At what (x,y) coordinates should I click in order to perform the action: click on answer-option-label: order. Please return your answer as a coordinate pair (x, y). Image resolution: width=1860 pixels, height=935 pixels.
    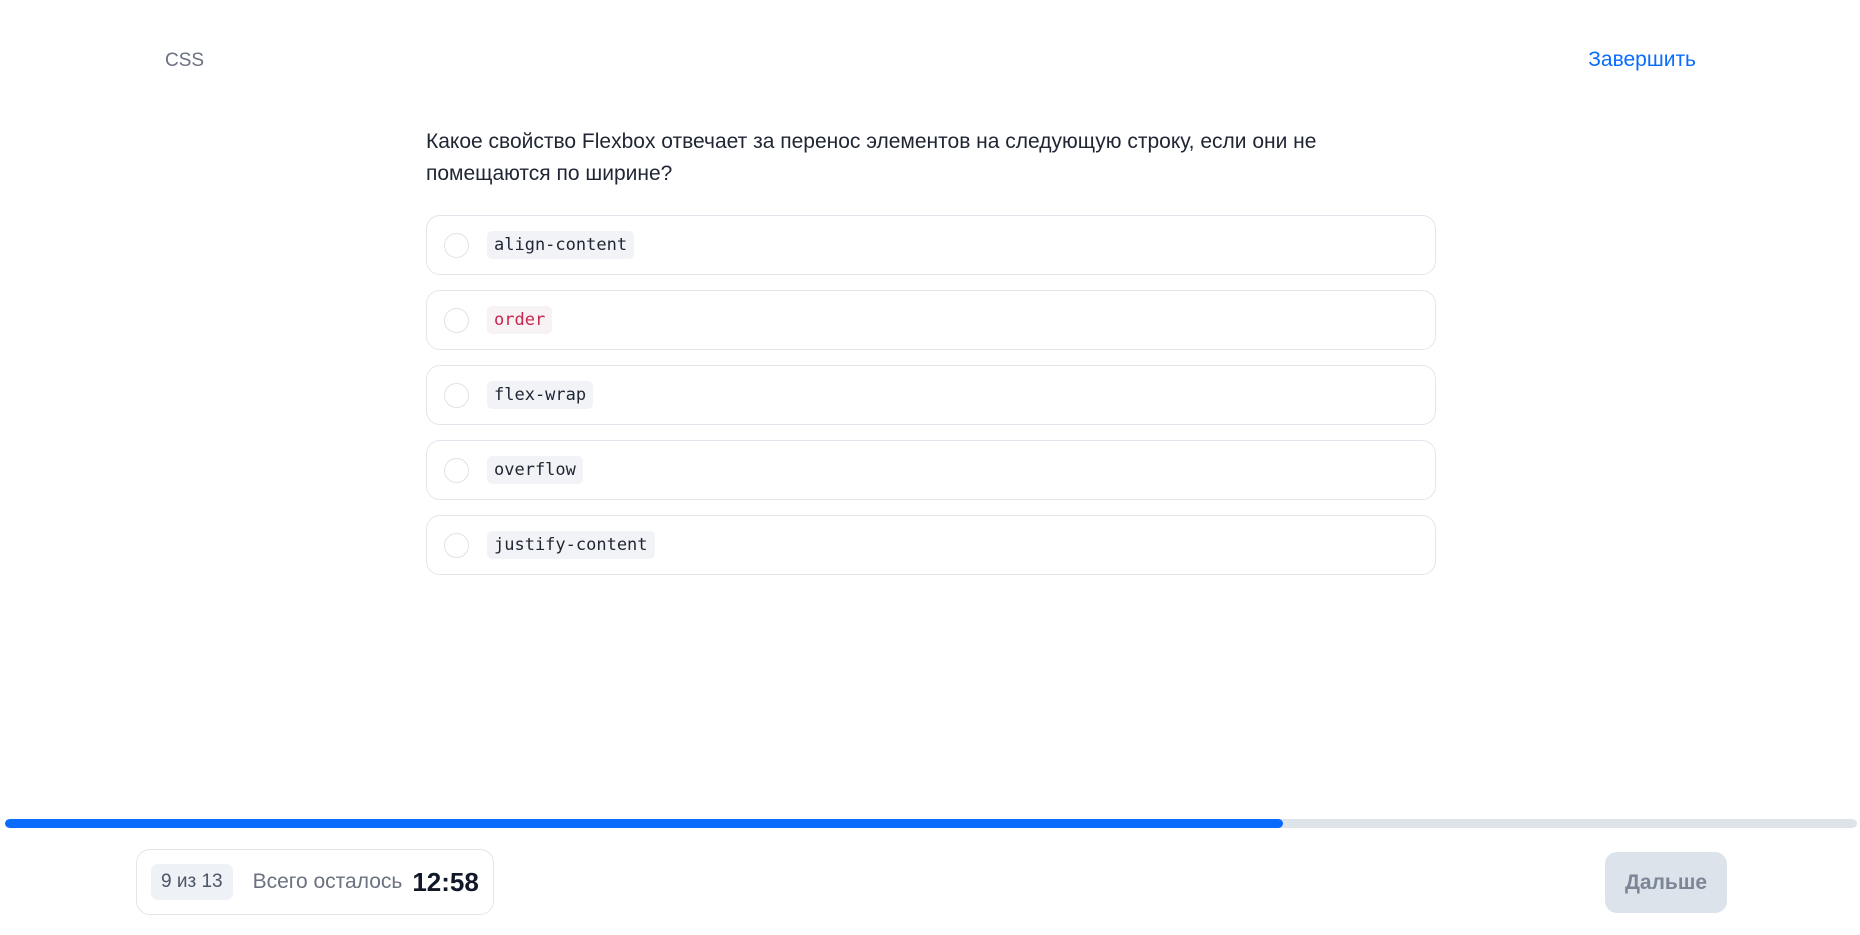
    Looking at the image, I should click on (520, 320).